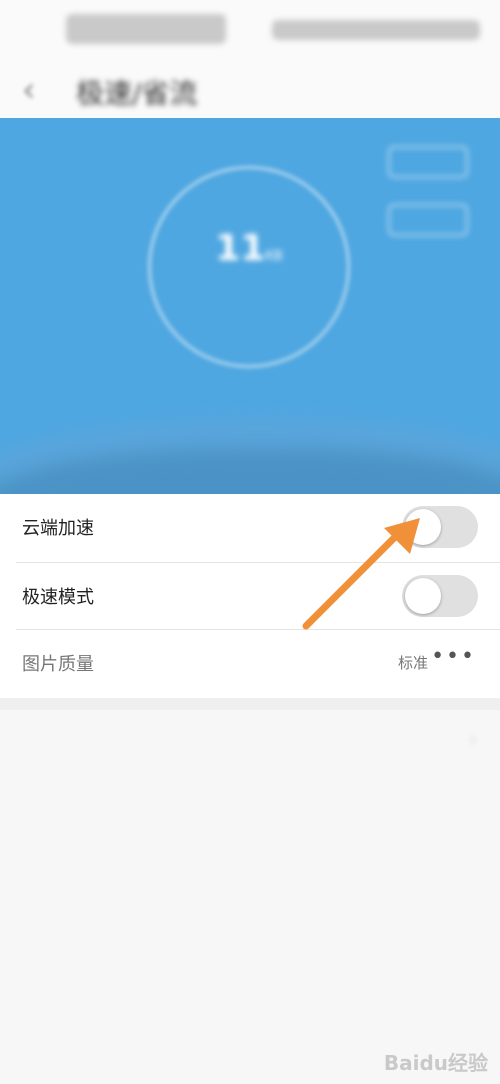  Describe the element at coordinates (361, 574) in the screenshot. I see `annotation-arrow` at that location.